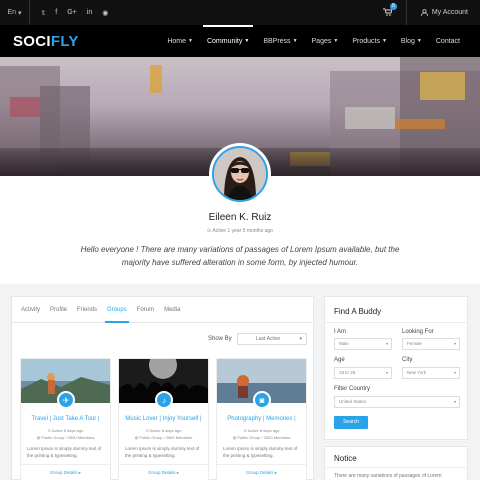 The image size is (480, 480). Describe the element at coordinates (397, 402) in the screenshot. I see `filter-country-select: United States ▾` at that location.